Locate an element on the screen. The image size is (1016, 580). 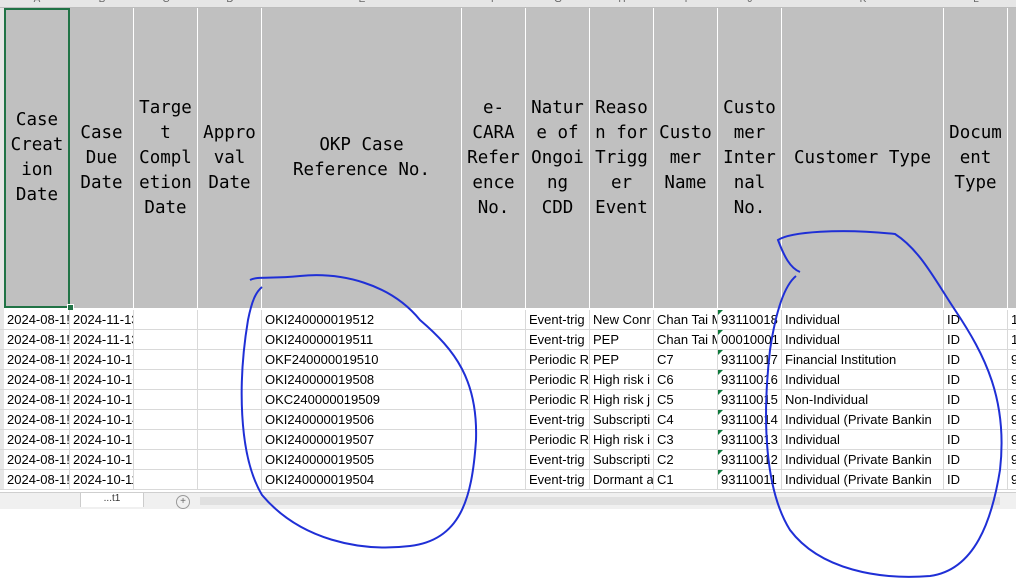
okp-case-reference-cell: OKF240000019510 is located at coordinates (362, 360).